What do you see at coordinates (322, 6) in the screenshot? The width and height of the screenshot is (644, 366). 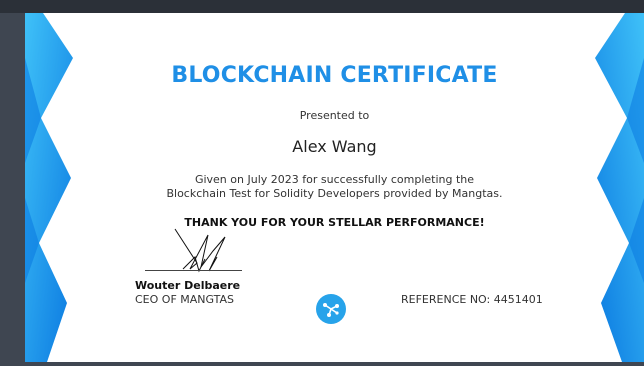 I see `top-edge` at bounding box center [322, 6].